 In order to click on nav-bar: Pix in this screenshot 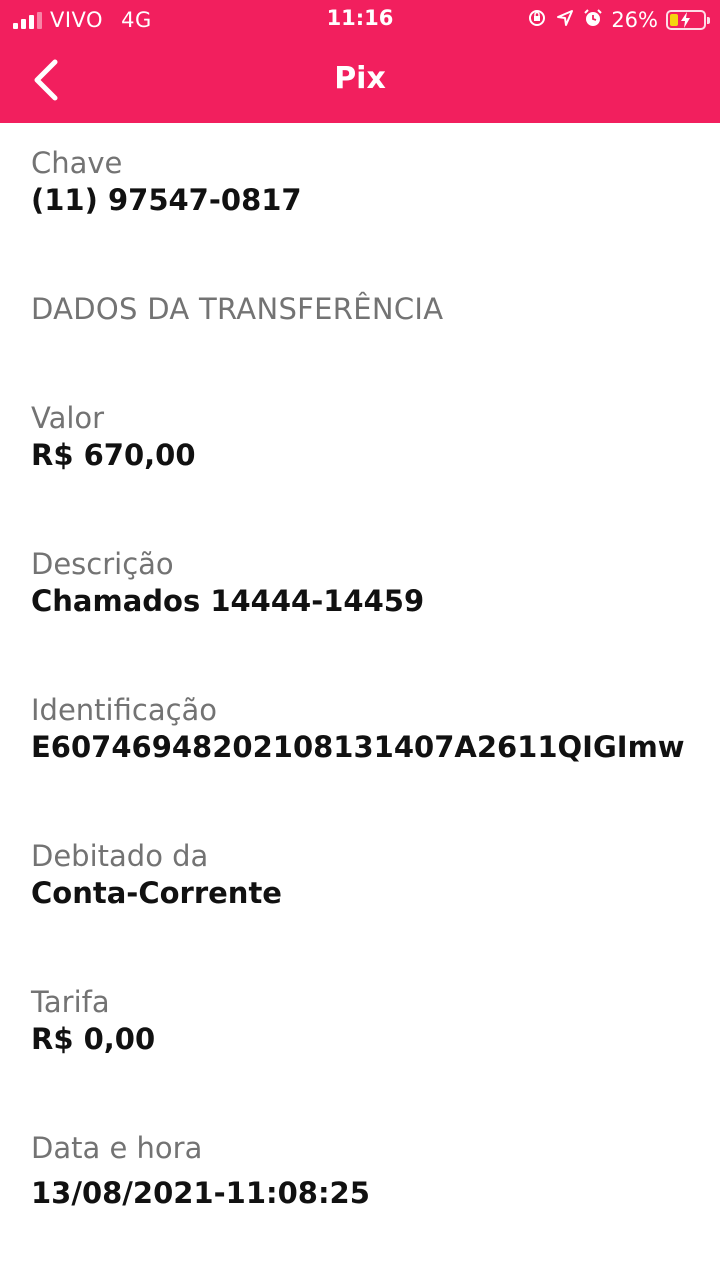, I will do `click(360, 81)`.